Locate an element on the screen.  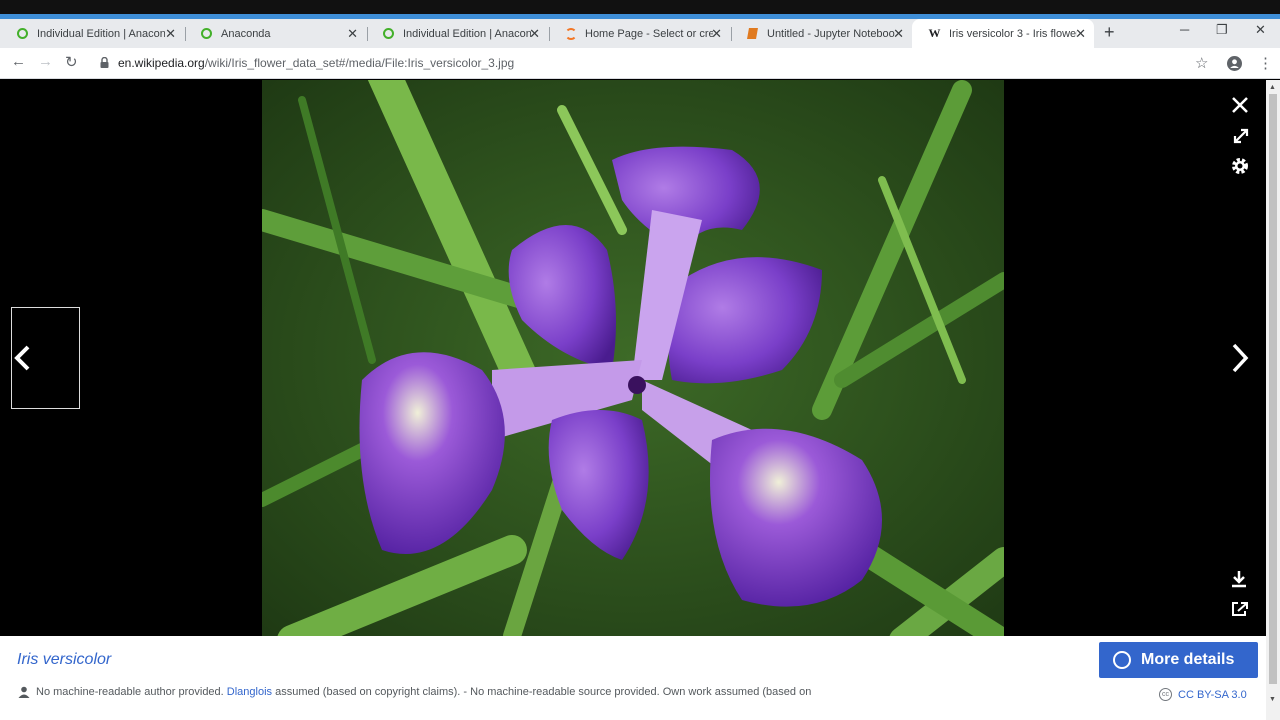
tab-anaconda-2: Anaconda ✕ is located at coordinates (275, 33).